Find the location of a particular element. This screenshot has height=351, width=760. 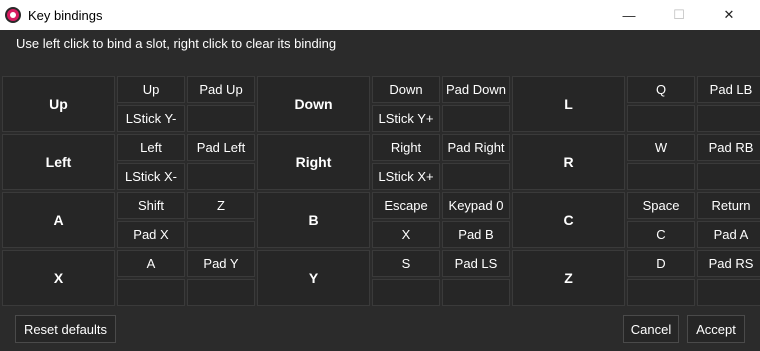

binding-slot: Up is located at coordinates (151, 89).